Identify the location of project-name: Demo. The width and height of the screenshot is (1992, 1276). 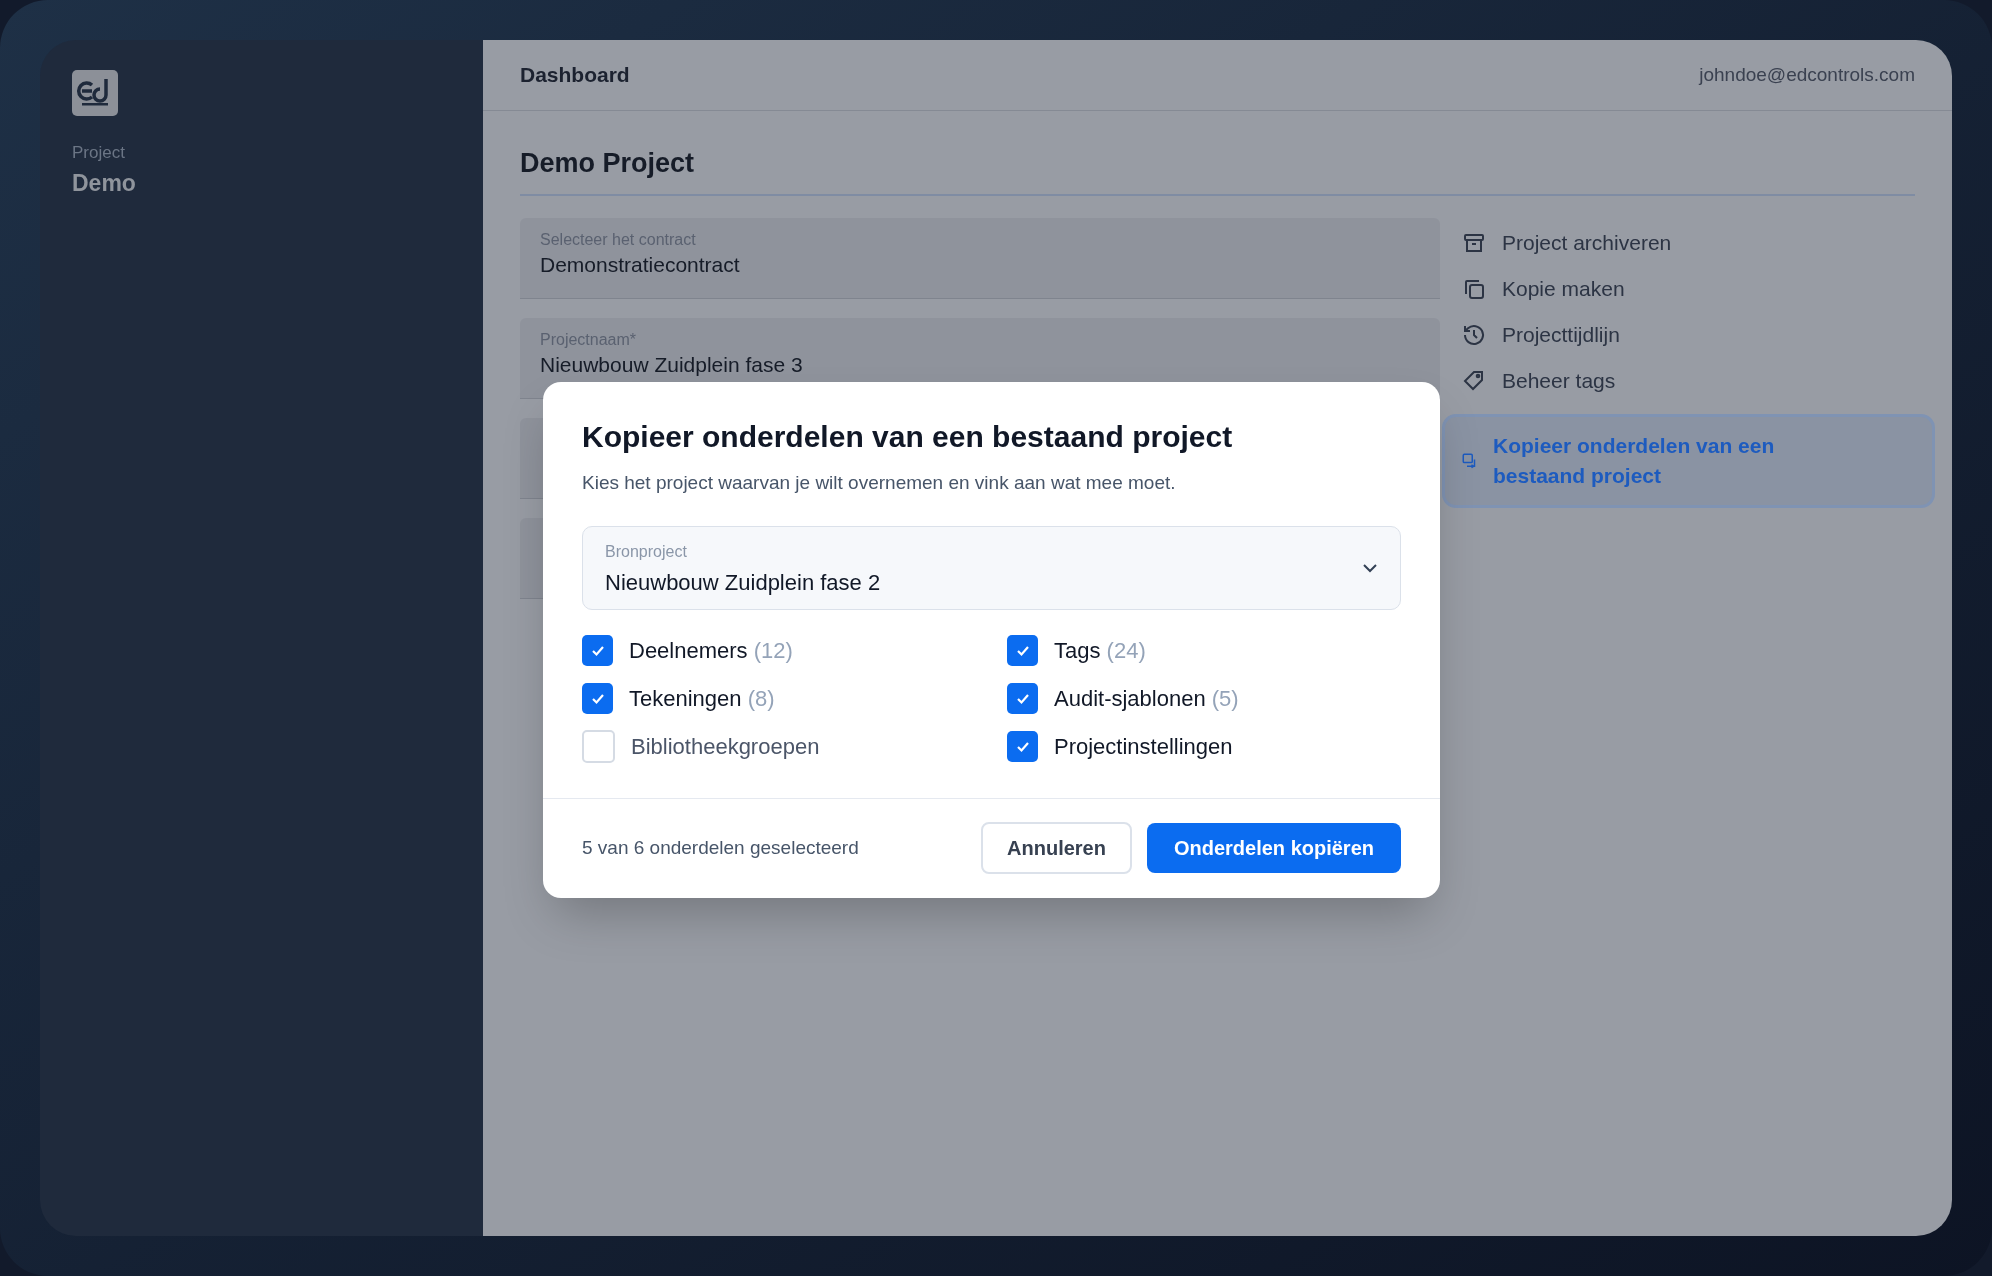
(104, 183).